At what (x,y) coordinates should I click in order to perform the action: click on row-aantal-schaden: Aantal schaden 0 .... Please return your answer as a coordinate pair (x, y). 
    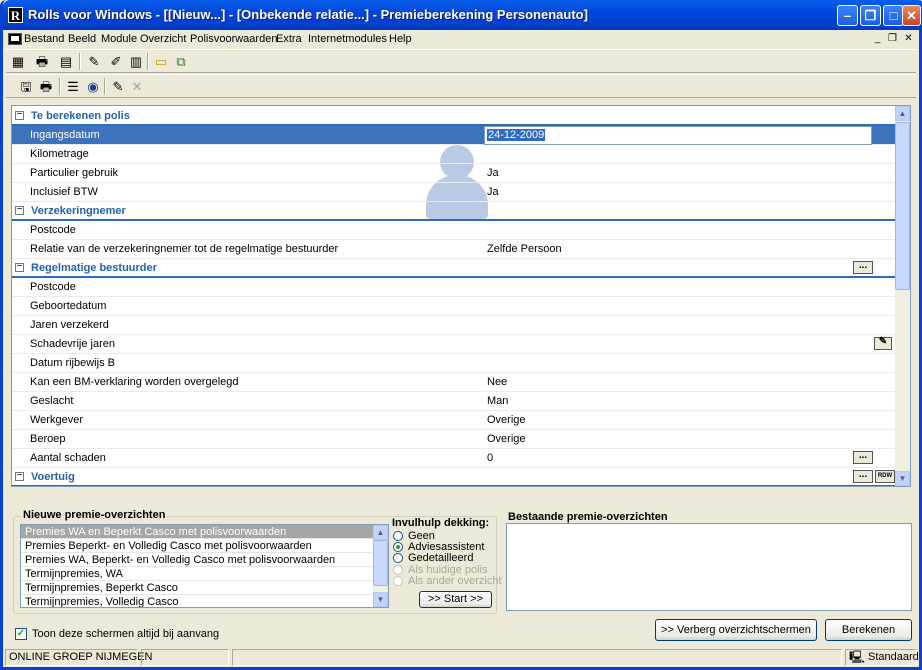
    Looking at the image, I should click on (454, 458).